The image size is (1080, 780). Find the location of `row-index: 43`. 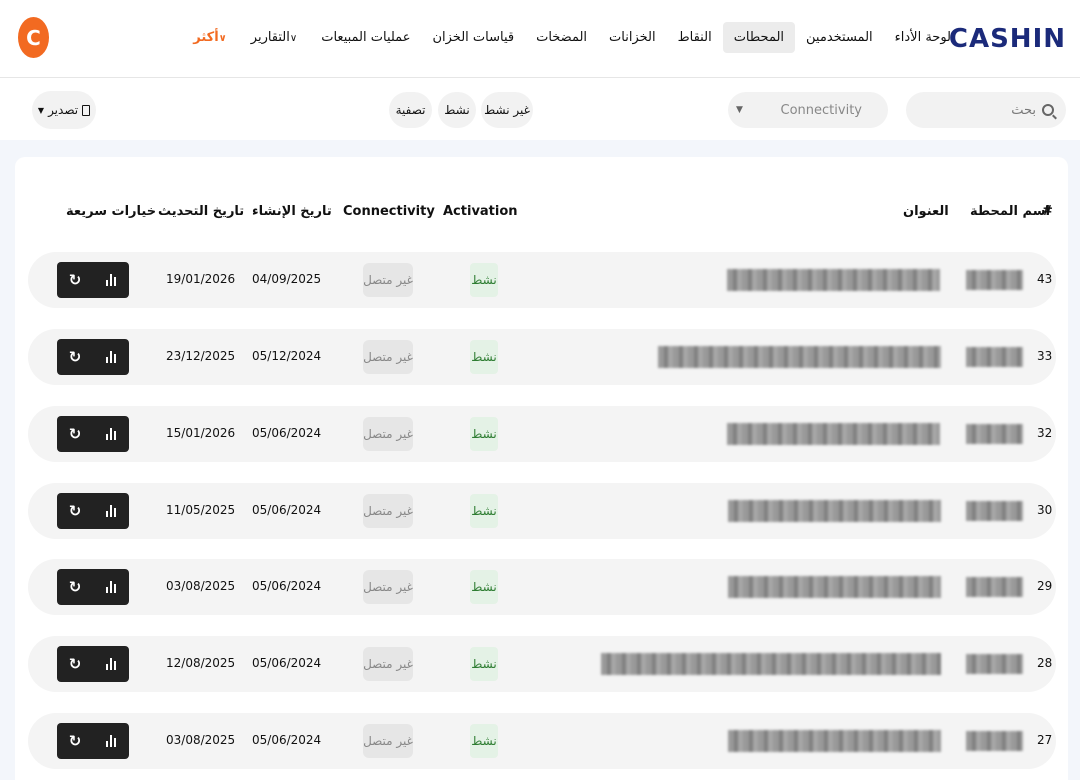

row-index: 43 is located at coordinates (1045, 279).